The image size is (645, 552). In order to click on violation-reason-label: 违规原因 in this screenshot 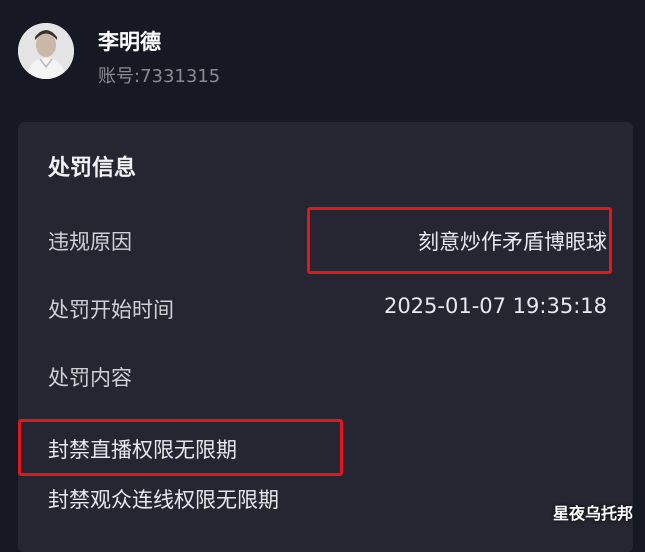, I will do `click(90, 242)`.